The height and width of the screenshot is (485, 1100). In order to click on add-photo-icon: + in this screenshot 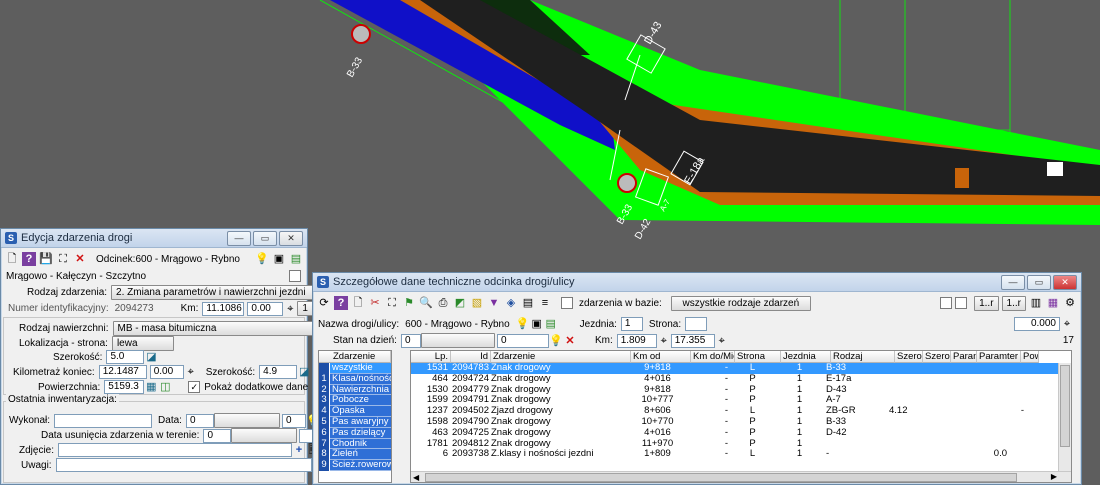, I will do `click(299, 450)`.